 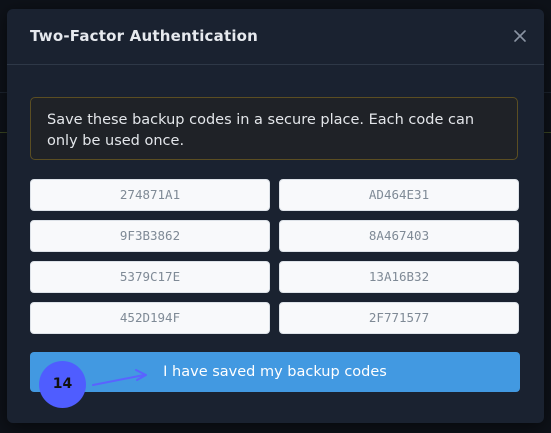 I want to click on modal-header: Two-Factor Authentication, so click(x=275, y=37).